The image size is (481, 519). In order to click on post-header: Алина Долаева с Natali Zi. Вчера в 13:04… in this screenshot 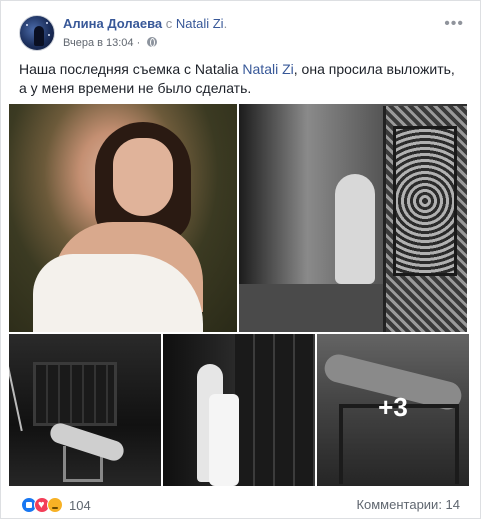, I will do `click(241, 27)`.